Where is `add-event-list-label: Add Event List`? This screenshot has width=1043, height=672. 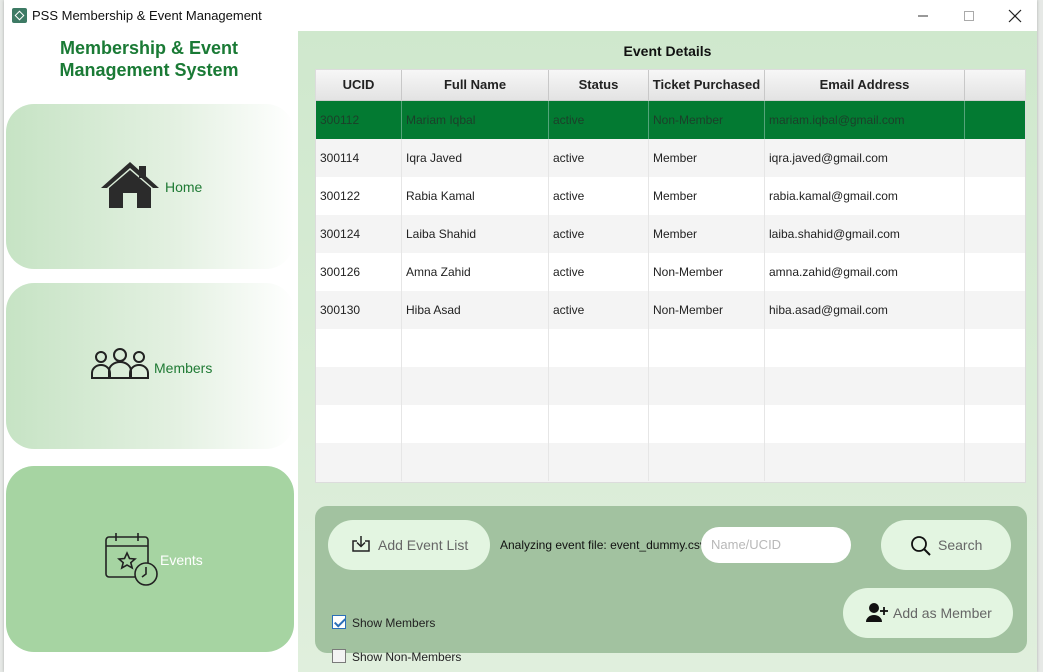 add-event-list-label: Add Event List is located at coordinates (423, 545).